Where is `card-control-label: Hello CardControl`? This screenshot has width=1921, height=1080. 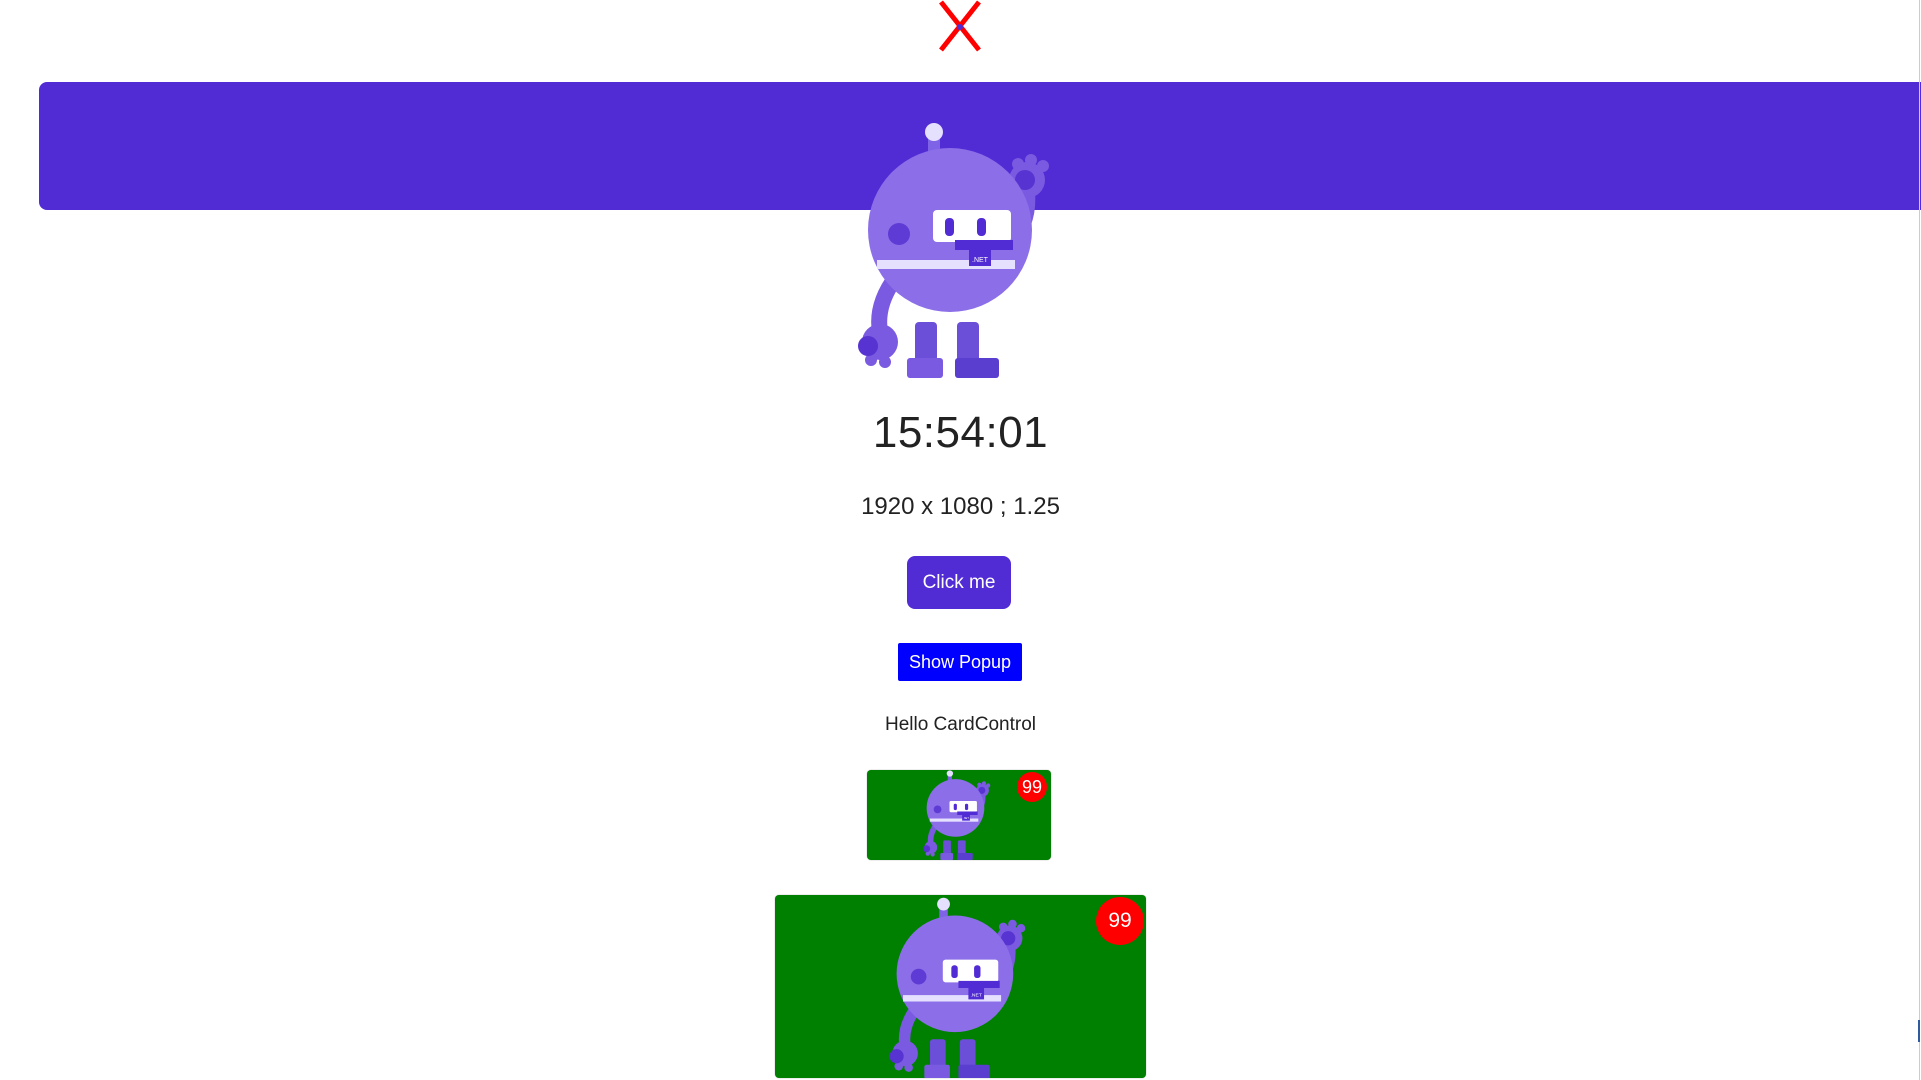 card-control-label: Hello CardControl is located at coordinates (960, 724).